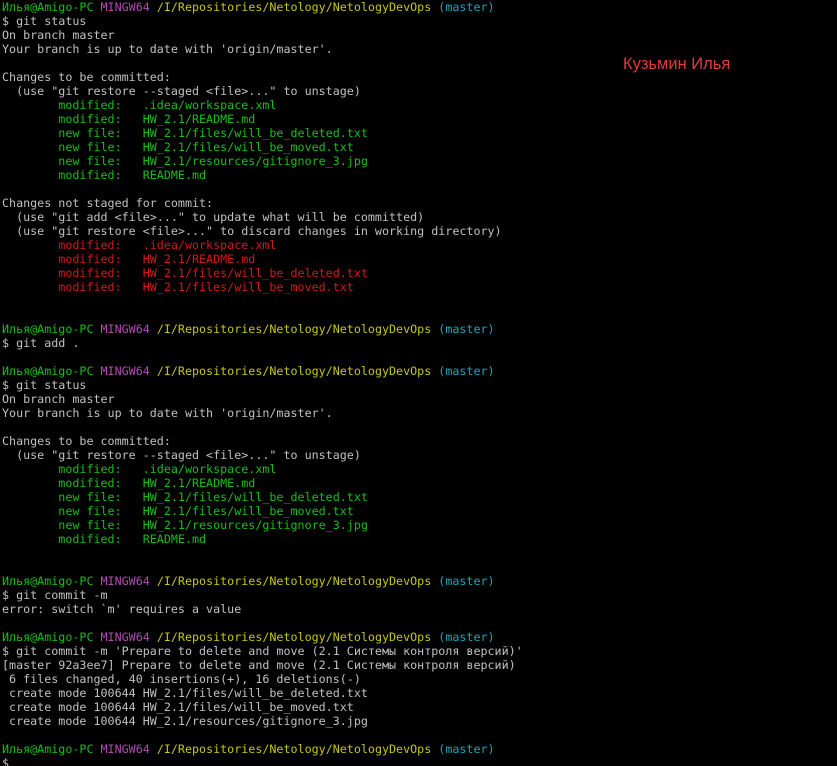  I want to click on output-text: $ git commit -m, so click(55, 595).